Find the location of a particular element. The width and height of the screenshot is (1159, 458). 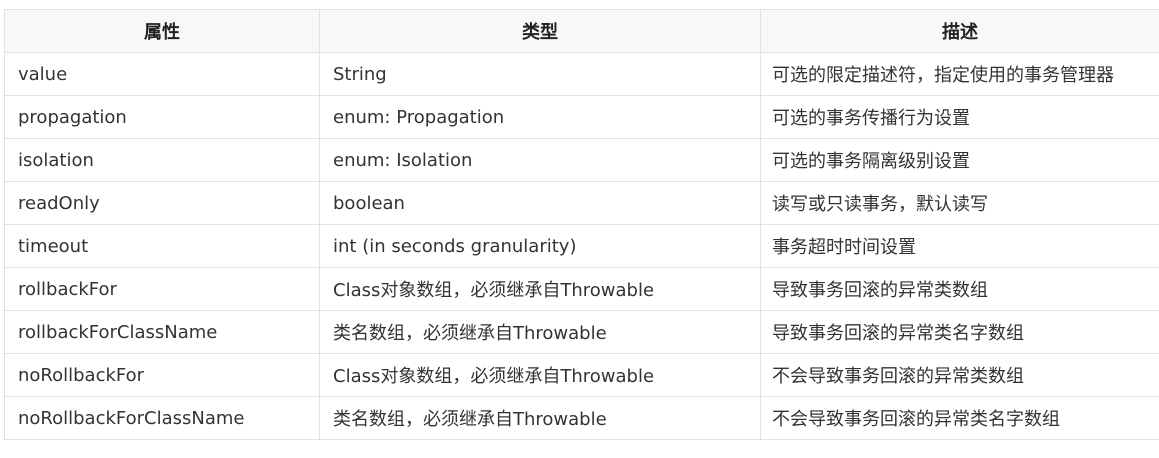

cell-type: enum: Propagation is located at coordinates (540, 117).